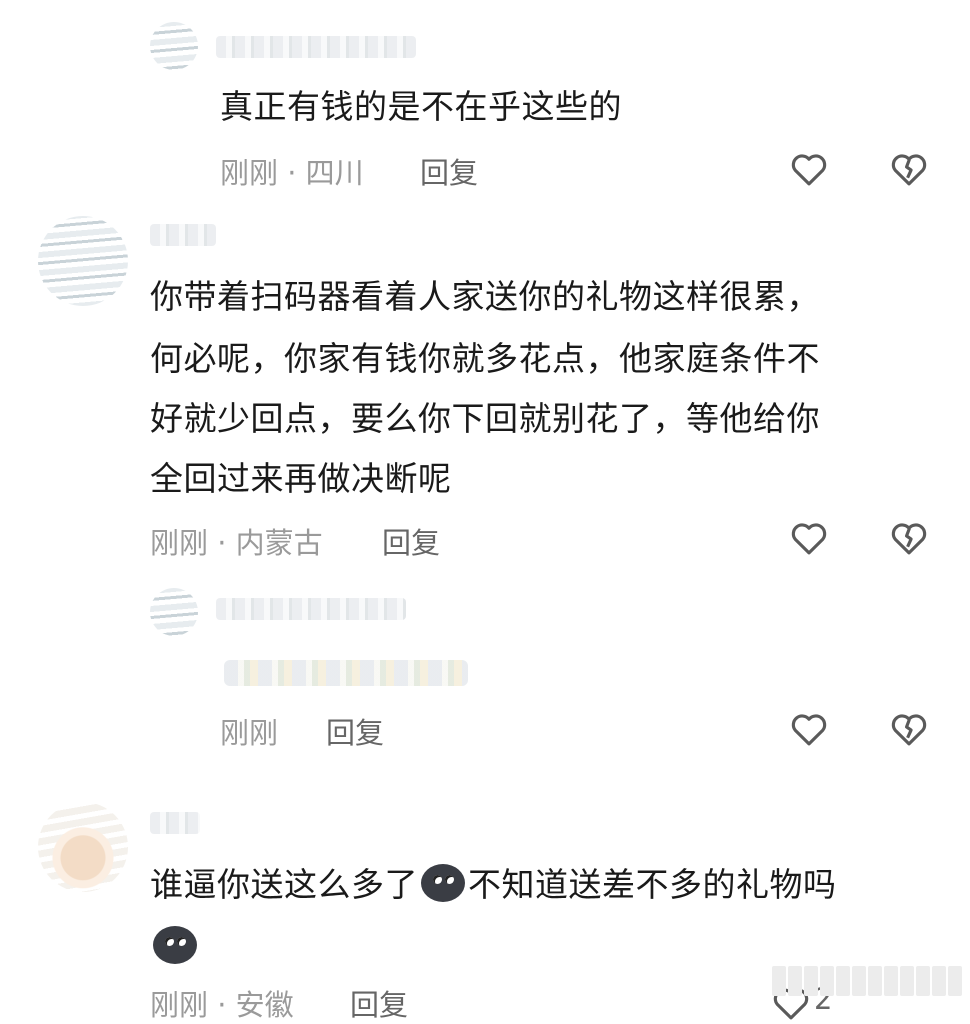 This screenshot has width=970, height=1024. I want to click on watermark, so click(867, 981).